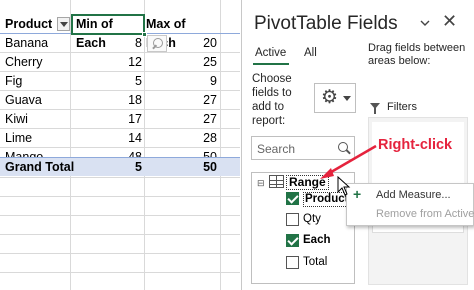  What do you see at coordinates (343, 147) in the screenshot?
I see `search-icon` at bounding box center [343, 147].